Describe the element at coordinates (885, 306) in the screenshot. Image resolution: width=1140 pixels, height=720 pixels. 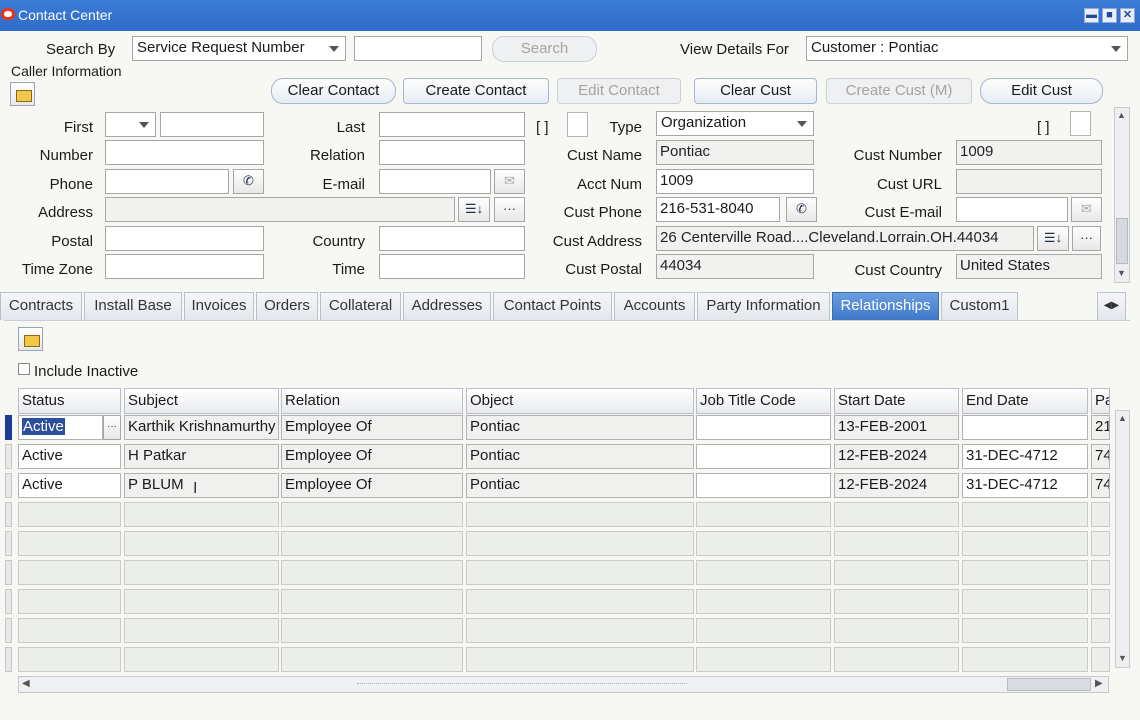
I see `tab-relationships: Relationships` at that location.